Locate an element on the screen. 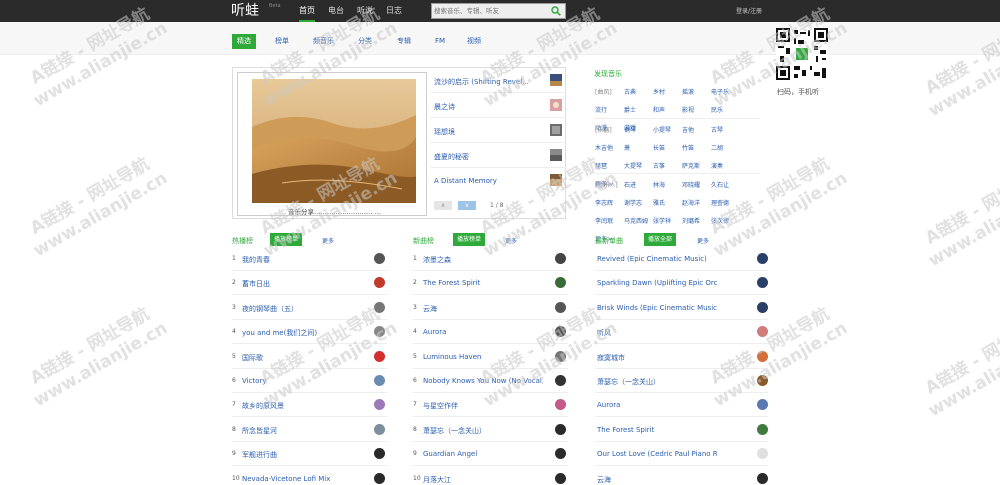 This screenshot has width=1000, height=485. tag-link: 和声 is located at coordinates (659, 109).